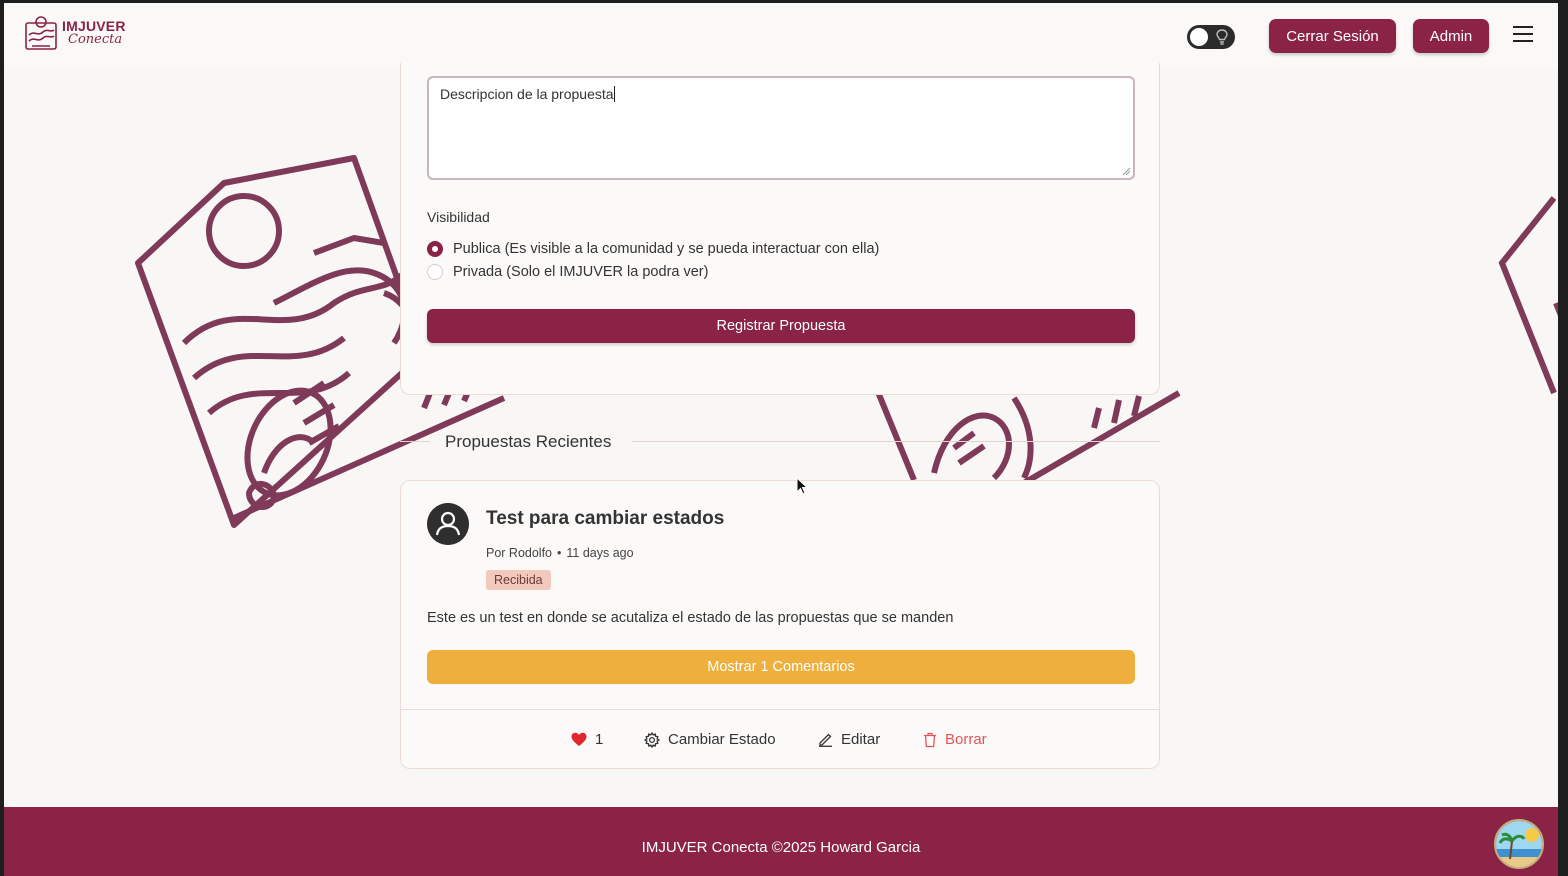 The height and width of the screenshot is (876, 1568). What do you see at coordinates (896, 441) in the screenshot?
I see `section-divider-right` at bounding box center [896, 441].